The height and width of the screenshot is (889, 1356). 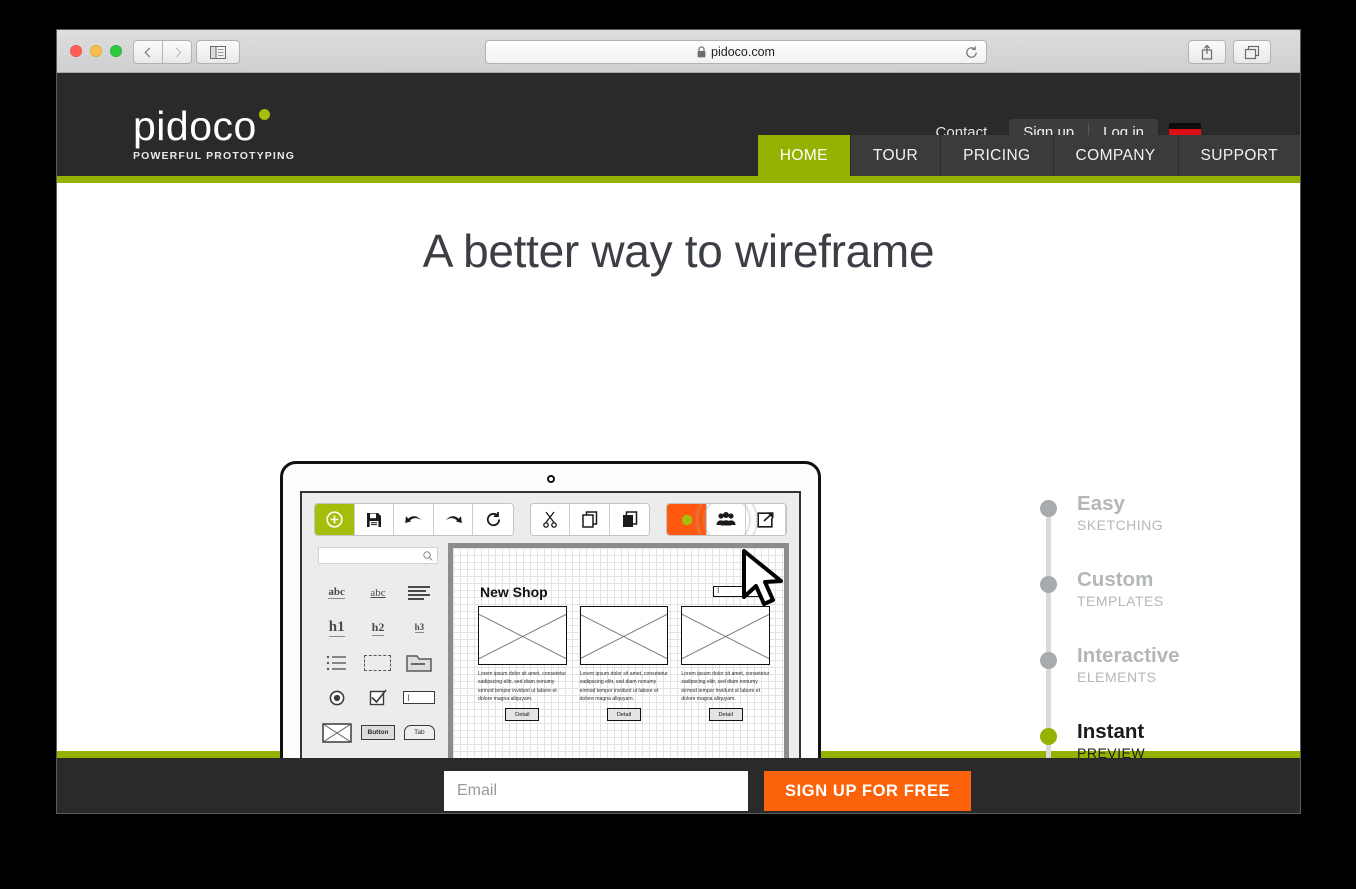 I want to click on stencil-list, so click(x=336, y=662).